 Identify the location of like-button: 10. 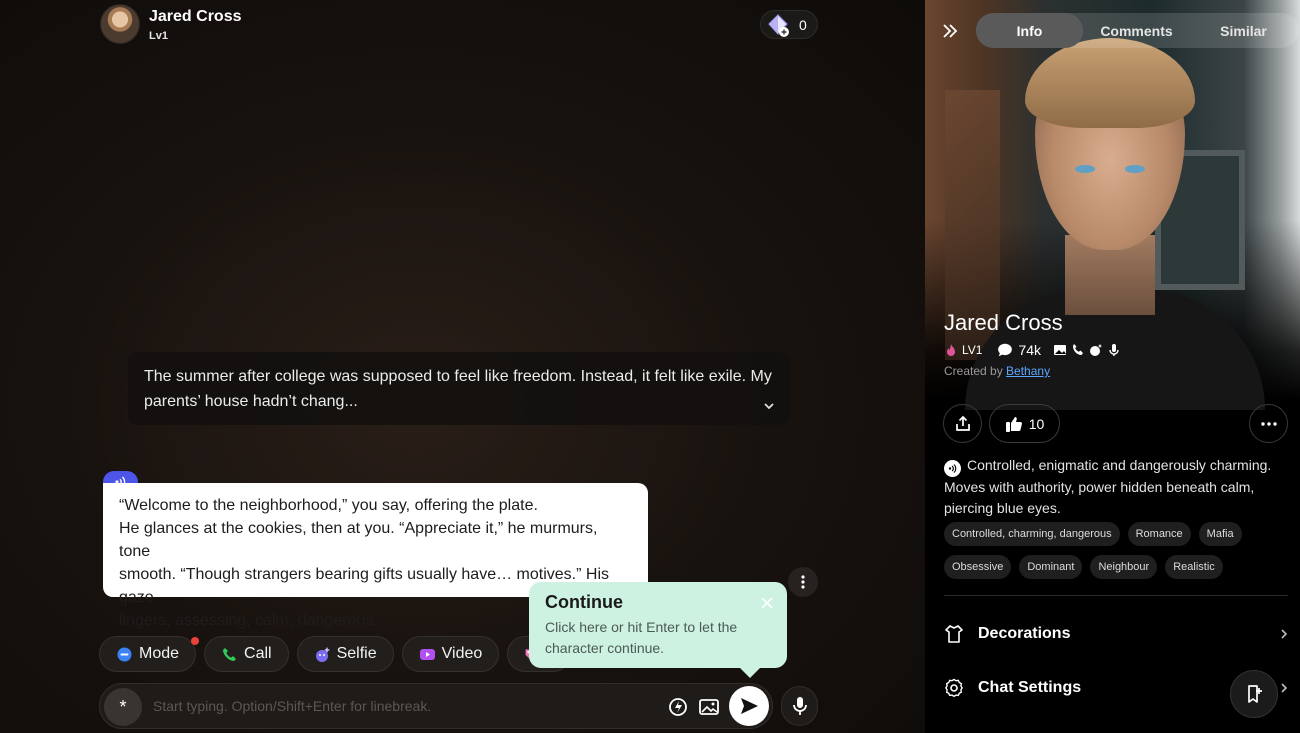
(1024, 423).